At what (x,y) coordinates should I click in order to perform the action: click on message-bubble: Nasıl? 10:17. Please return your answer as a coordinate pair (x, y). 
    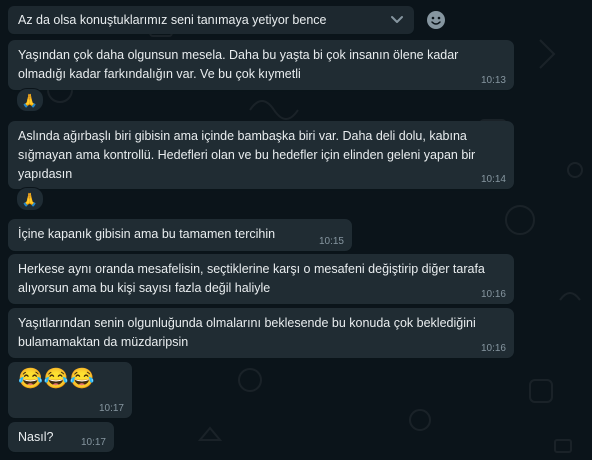
    Looking at the image, I should click on (61, 437).